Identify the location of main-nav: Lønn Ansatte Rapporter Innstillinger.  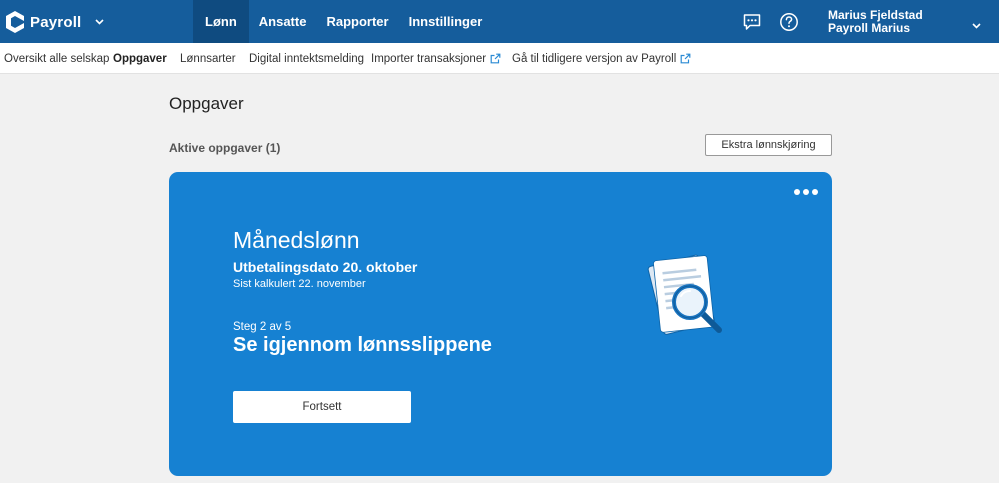
(342, 21).